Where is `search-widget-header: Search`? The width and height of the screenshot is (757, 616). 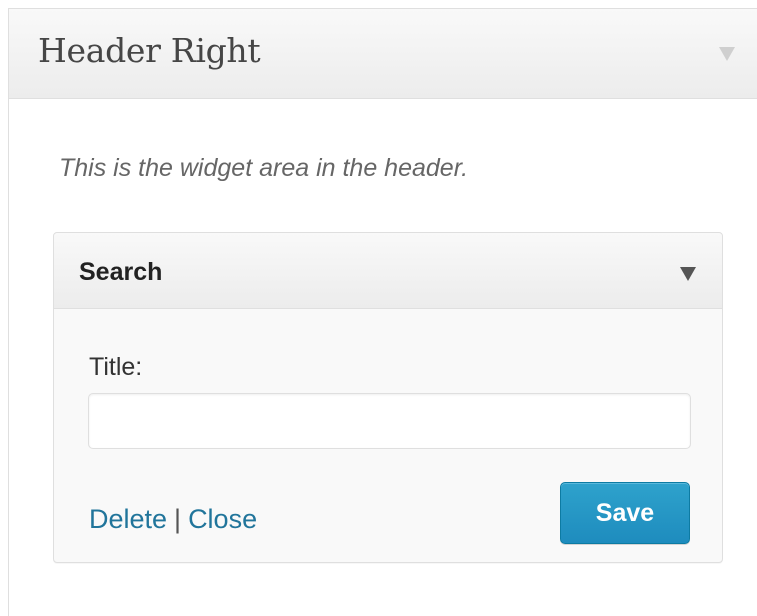 search-widget-header: Search is located at coordinates (388, 271).